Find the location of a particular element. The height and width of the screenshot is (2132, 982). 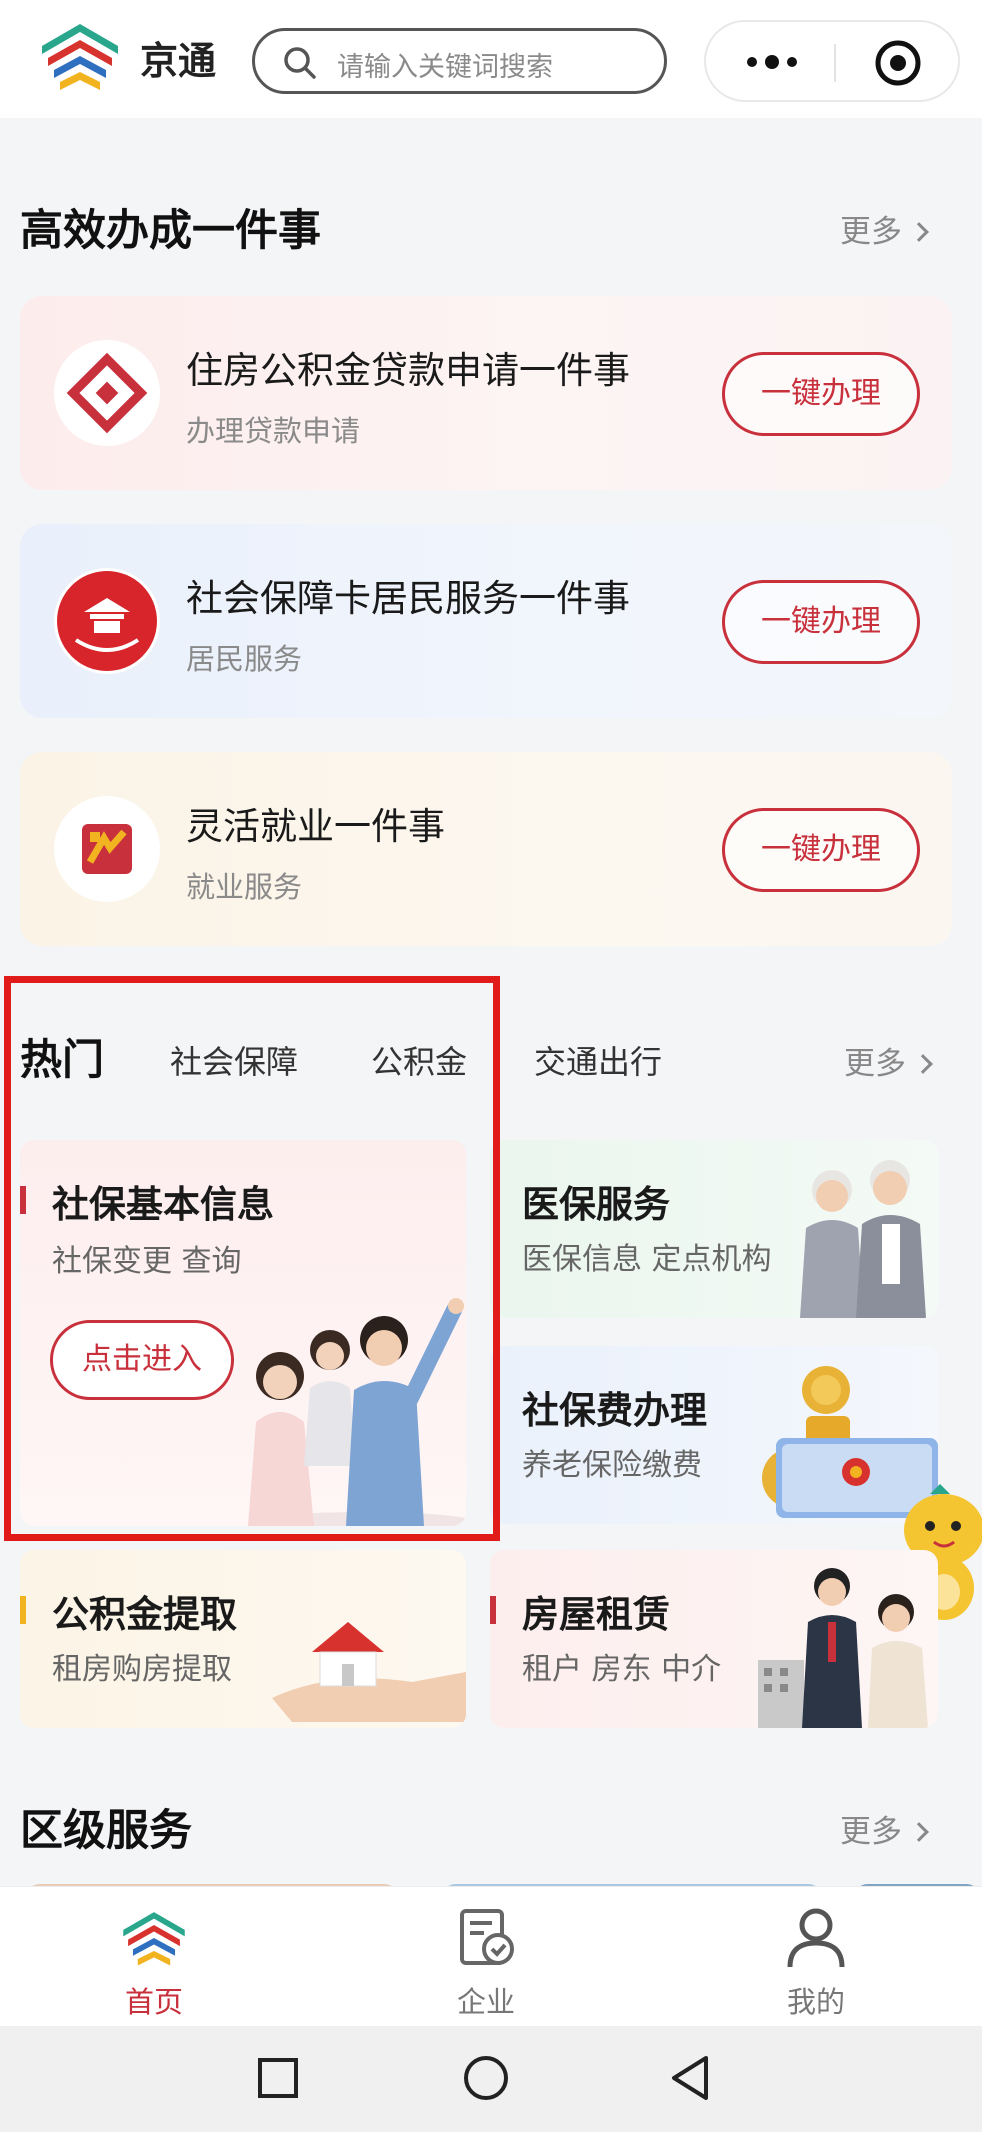

top-header: 京通 请输入关键词搜索 is located at coordinates (491, 59).